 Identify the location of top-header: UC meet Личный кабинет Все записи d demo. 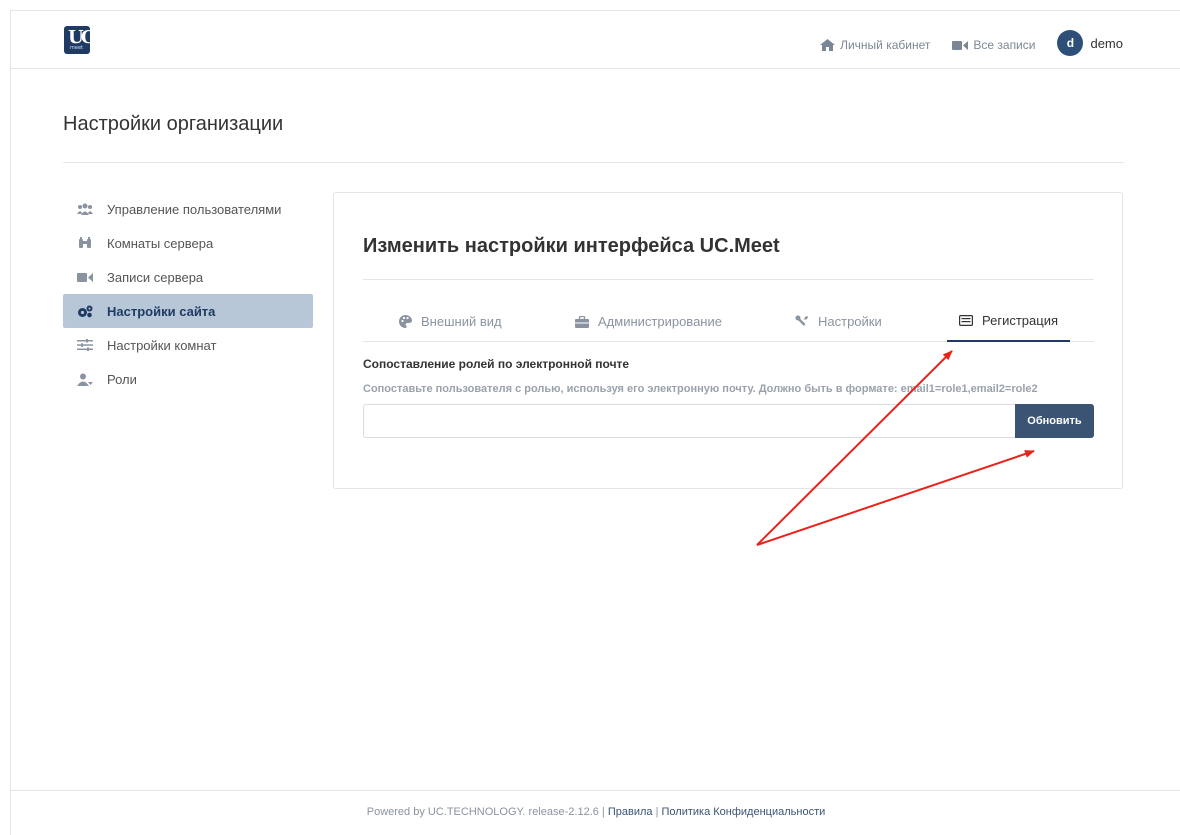
(595, 40).